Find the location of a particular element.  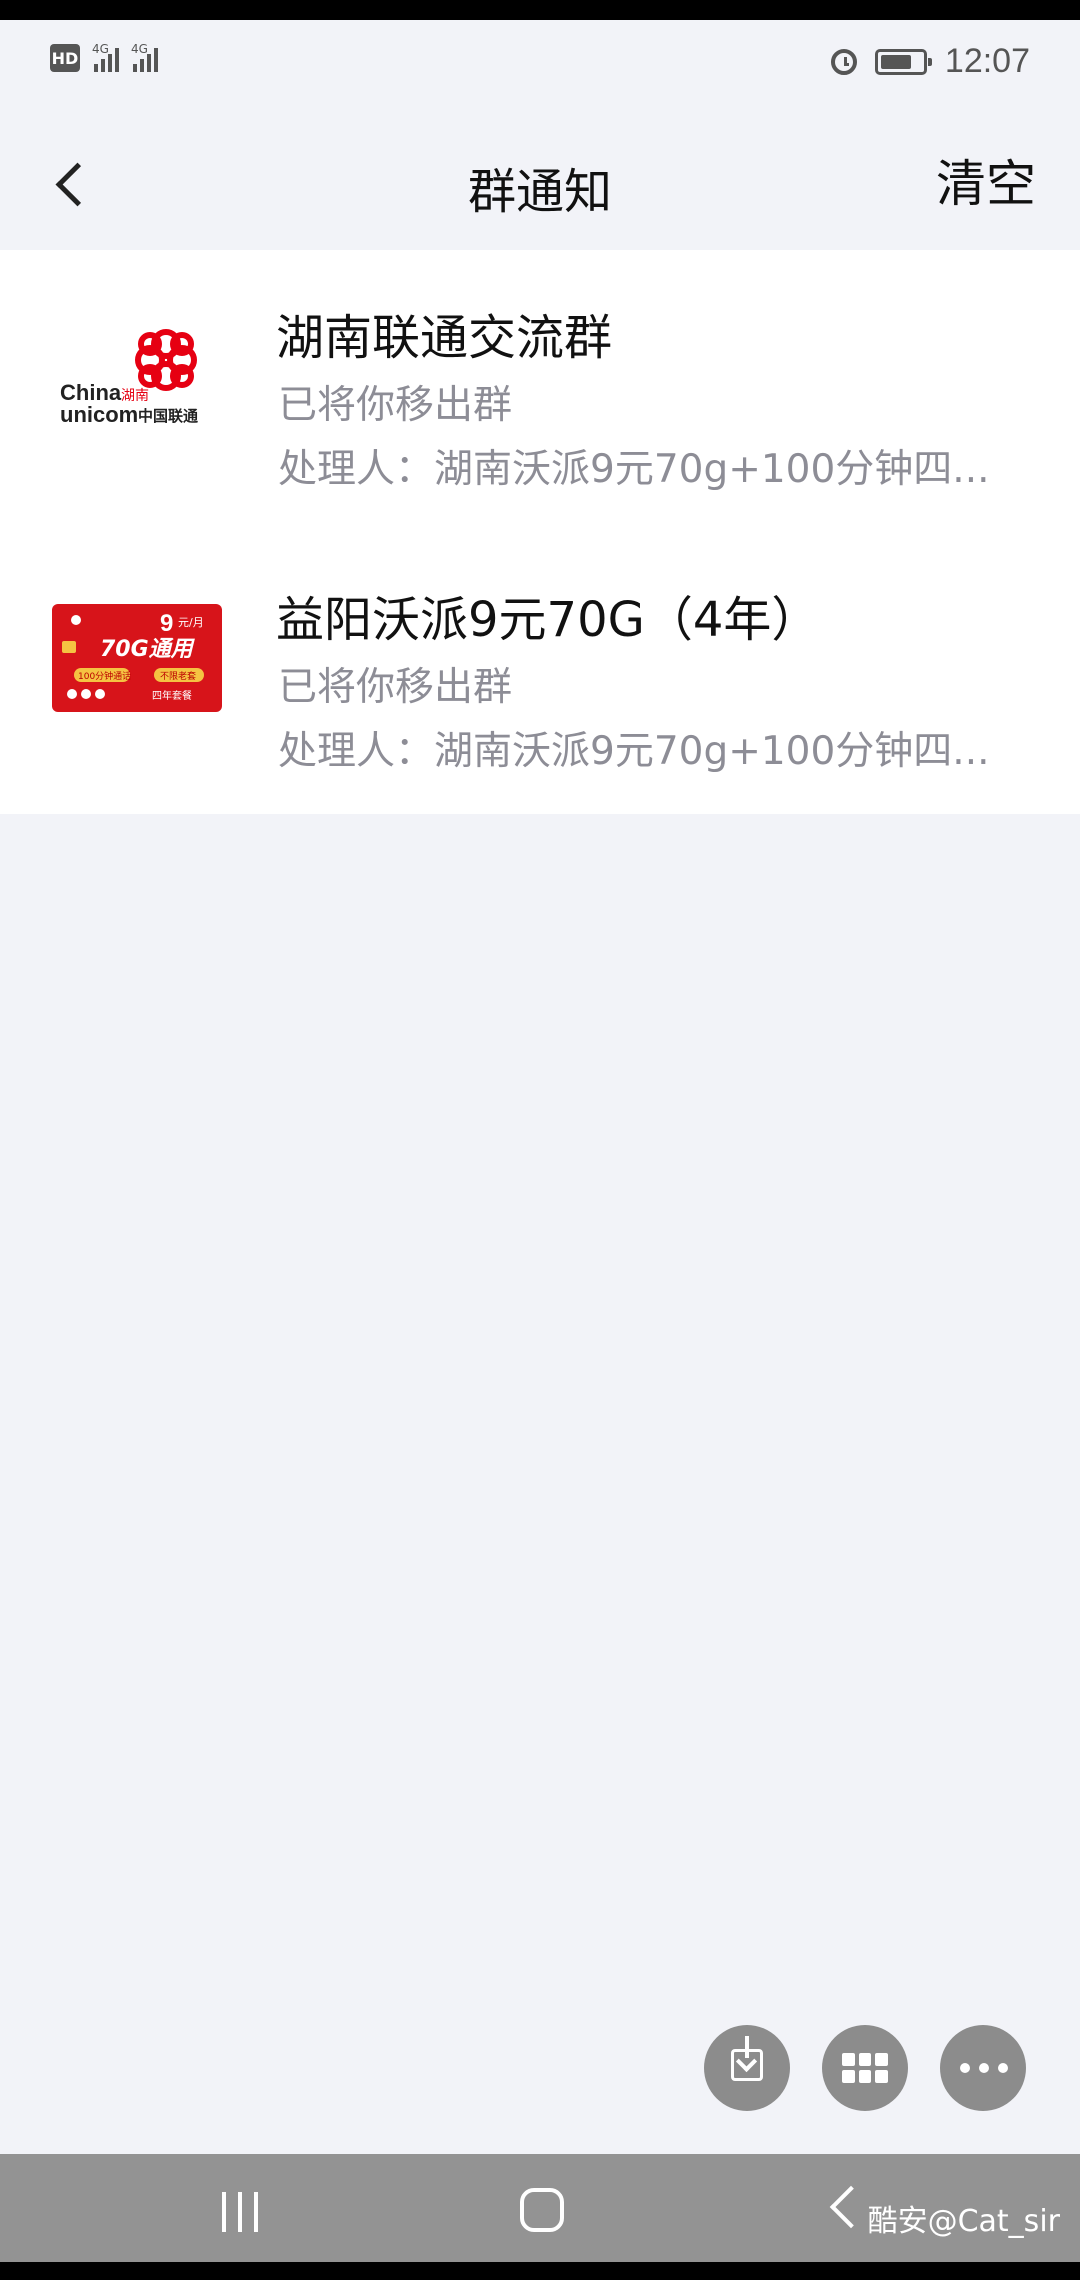

nav-bar: 群通知 清空 is located at coordinates (540, 185).